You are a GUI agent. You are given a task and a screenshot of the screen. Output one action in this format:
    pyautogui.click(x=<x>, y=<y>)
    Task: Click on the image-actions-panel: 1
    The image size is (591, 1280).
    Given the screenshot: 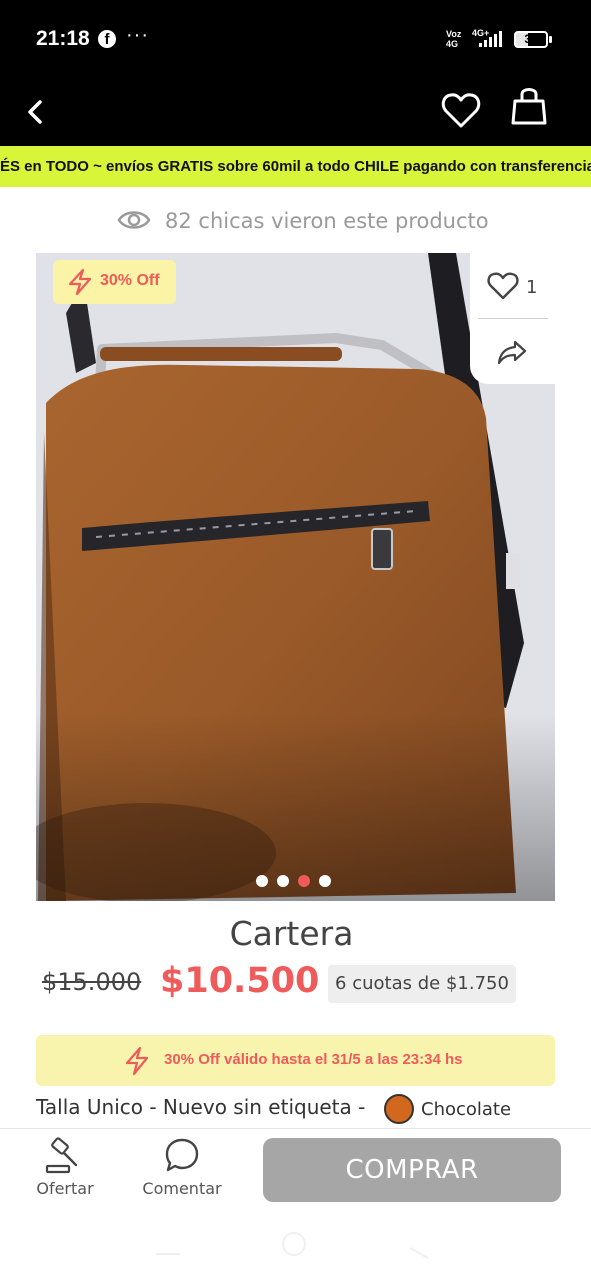 What is the action you would take?
    pyautogui.click(x=512, y=318)
    